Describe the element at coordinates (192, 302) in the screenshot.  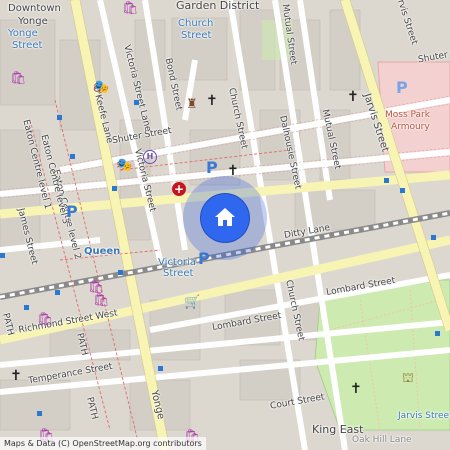
I see `supermarket-icon: 🛒` at that location.